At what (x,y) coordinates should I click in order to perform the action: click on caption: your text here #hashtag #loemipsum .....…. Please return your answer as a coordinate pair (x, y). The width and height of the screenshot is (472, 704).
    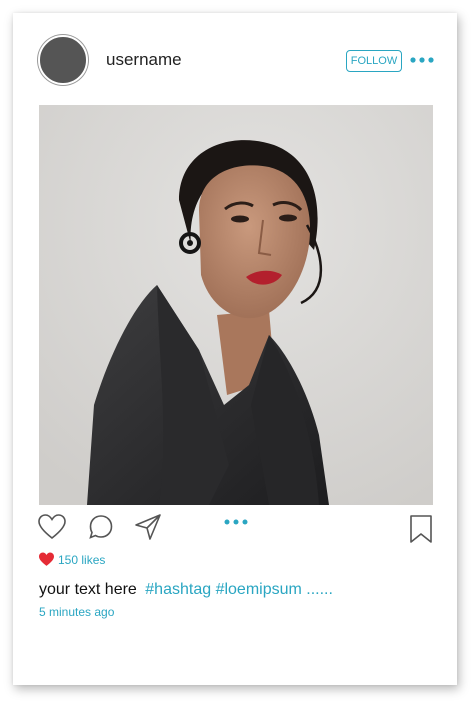
    Looking at the image, I should click on (186, 590).